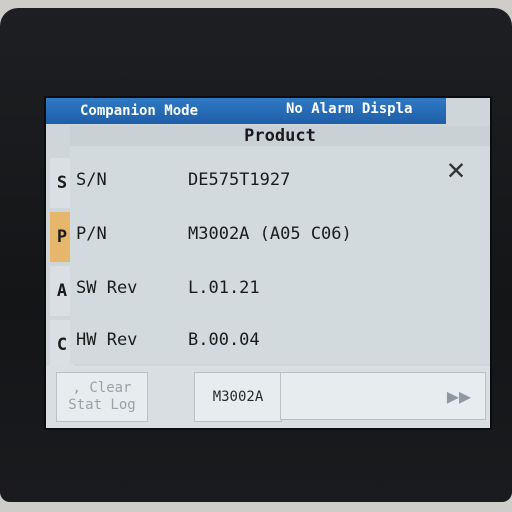  I want to click on row-value: B.00.04, so click(224, 340).